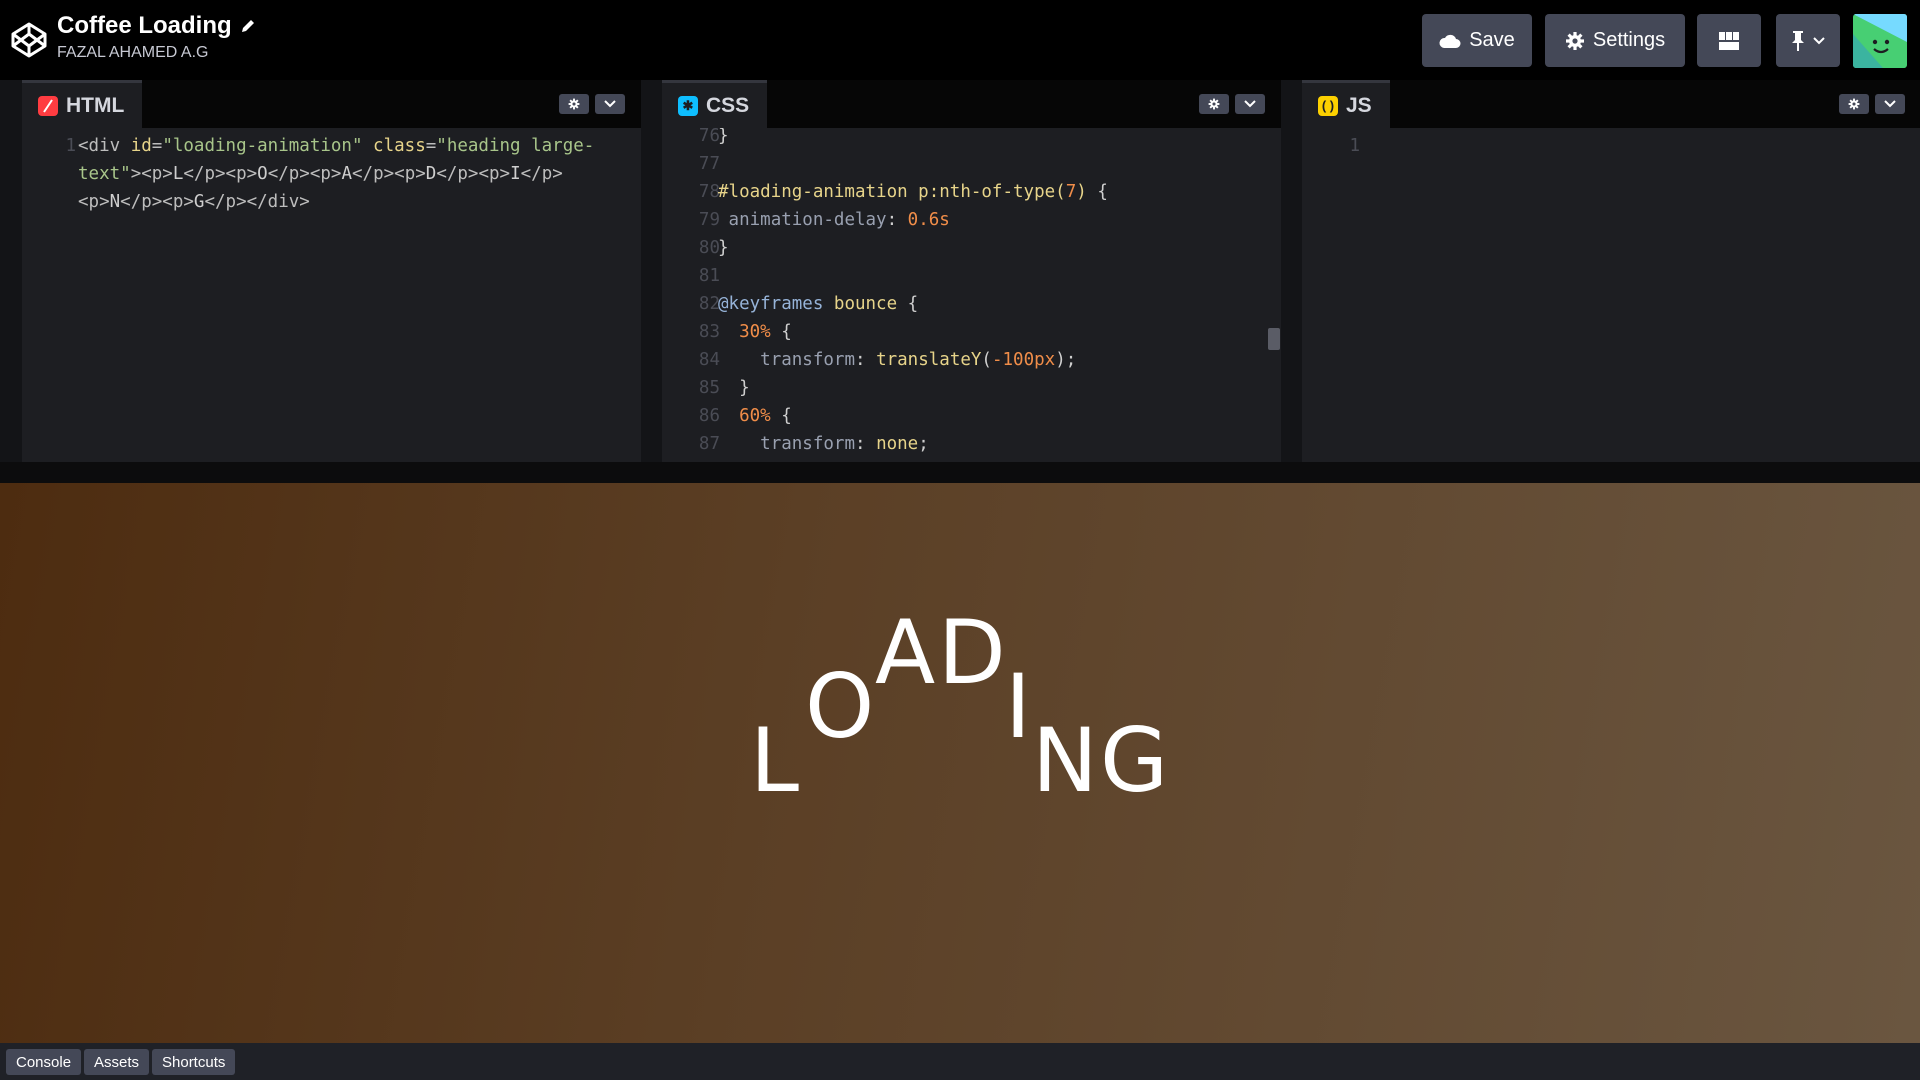  I want to click on code-line: transform: none;, so click(844, 444).